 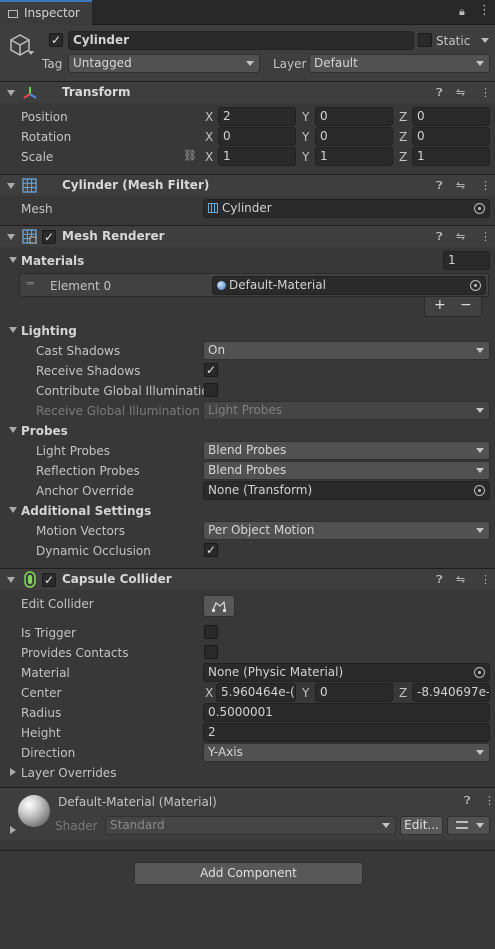 I want to click on motion-vectors-dropdown: Per Object Motion, so click(x=346, y=530).